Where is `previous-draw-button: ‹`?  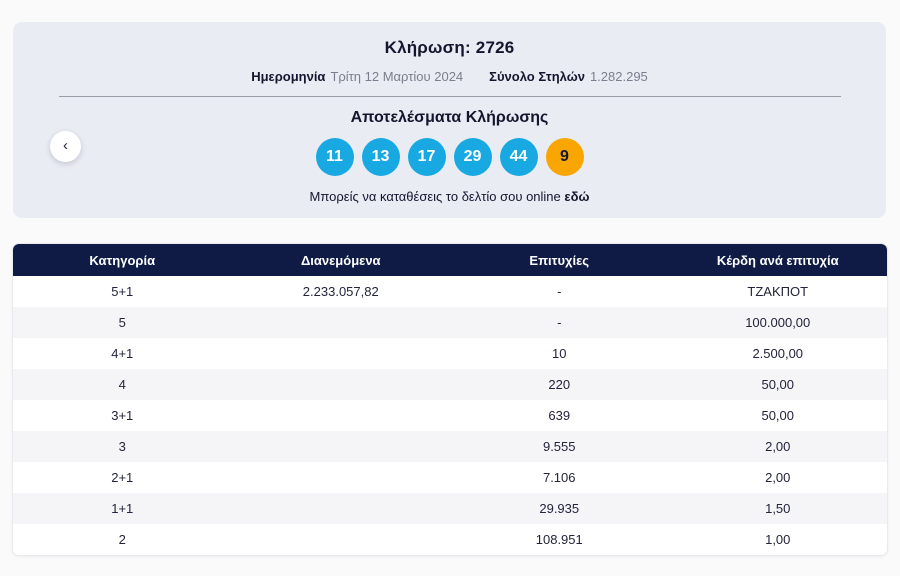
previous-draw-button: ‹ is located at coordinates (65, 146).